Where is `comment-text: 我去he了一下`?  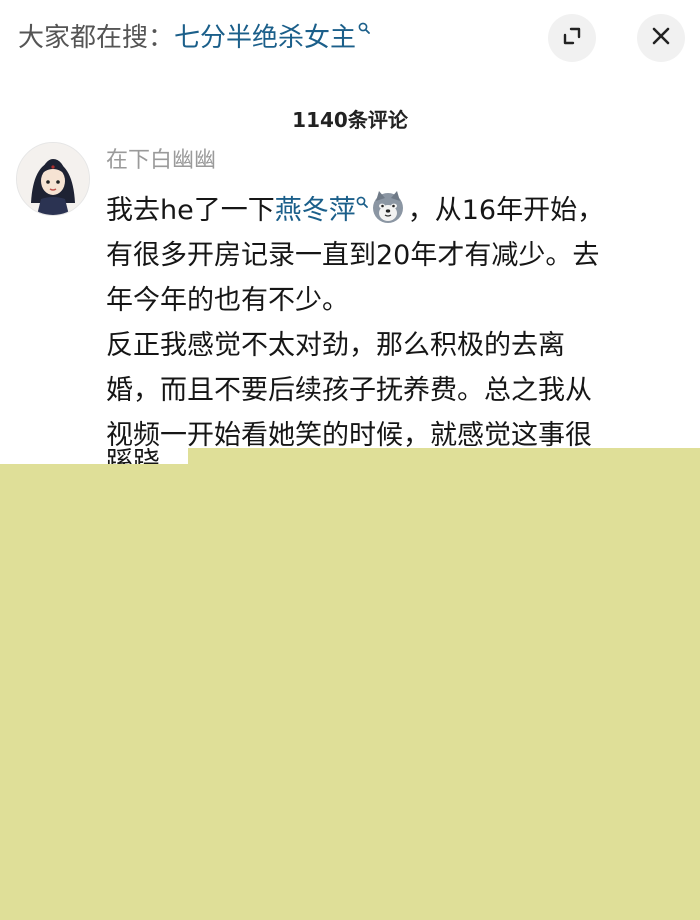 comment-text: 我去he了一下 is located at coordinates (190, 210).